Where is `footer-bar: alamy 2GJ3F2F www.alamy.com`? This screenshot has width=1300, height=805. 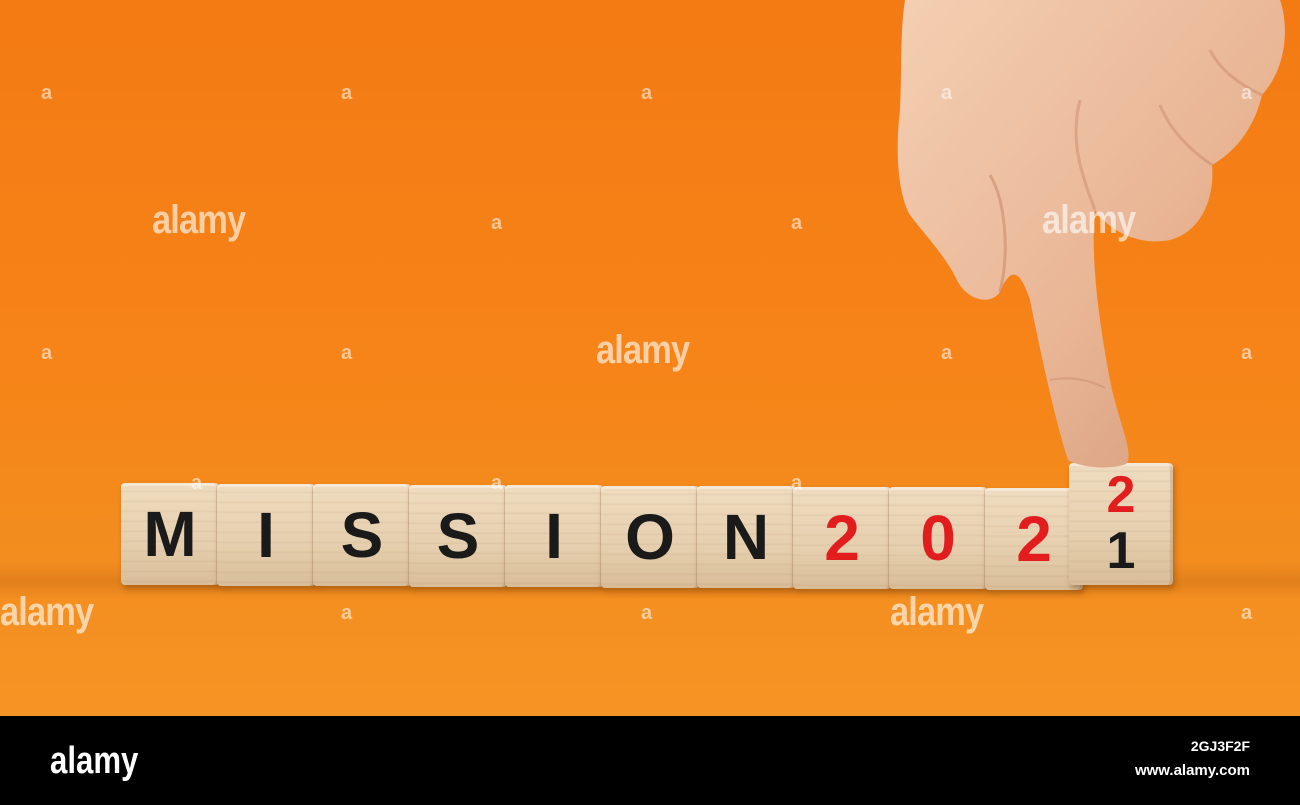
footer-bar: alamy 2GJ3F2F www.alamy.com is located at coordinates (650, 760).